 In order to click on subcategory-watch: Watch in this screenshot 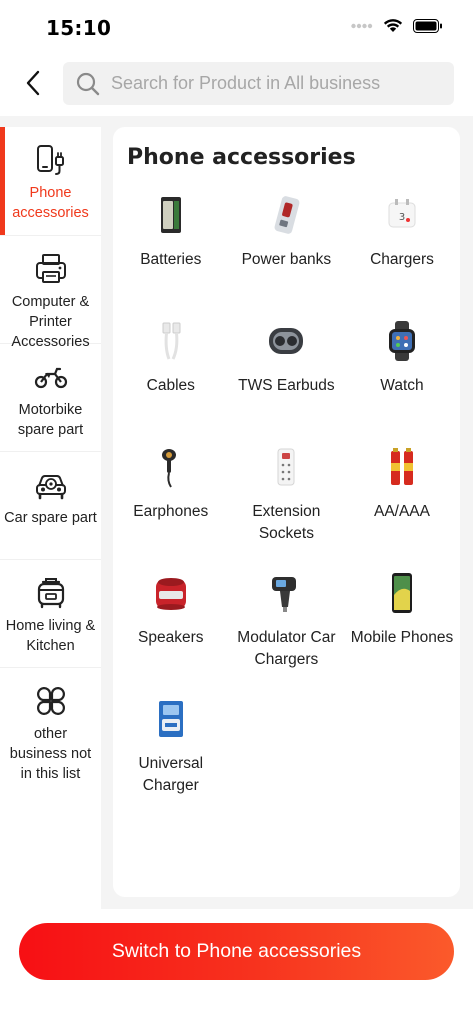, I will do `click(402, 382)`.